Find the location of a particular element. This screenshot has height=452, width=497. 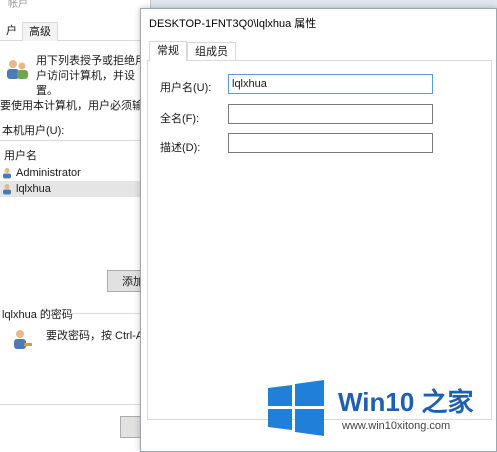

checkbox-label: 要使用本计算机，用户必须输入 is located at coordinates (77, 106).